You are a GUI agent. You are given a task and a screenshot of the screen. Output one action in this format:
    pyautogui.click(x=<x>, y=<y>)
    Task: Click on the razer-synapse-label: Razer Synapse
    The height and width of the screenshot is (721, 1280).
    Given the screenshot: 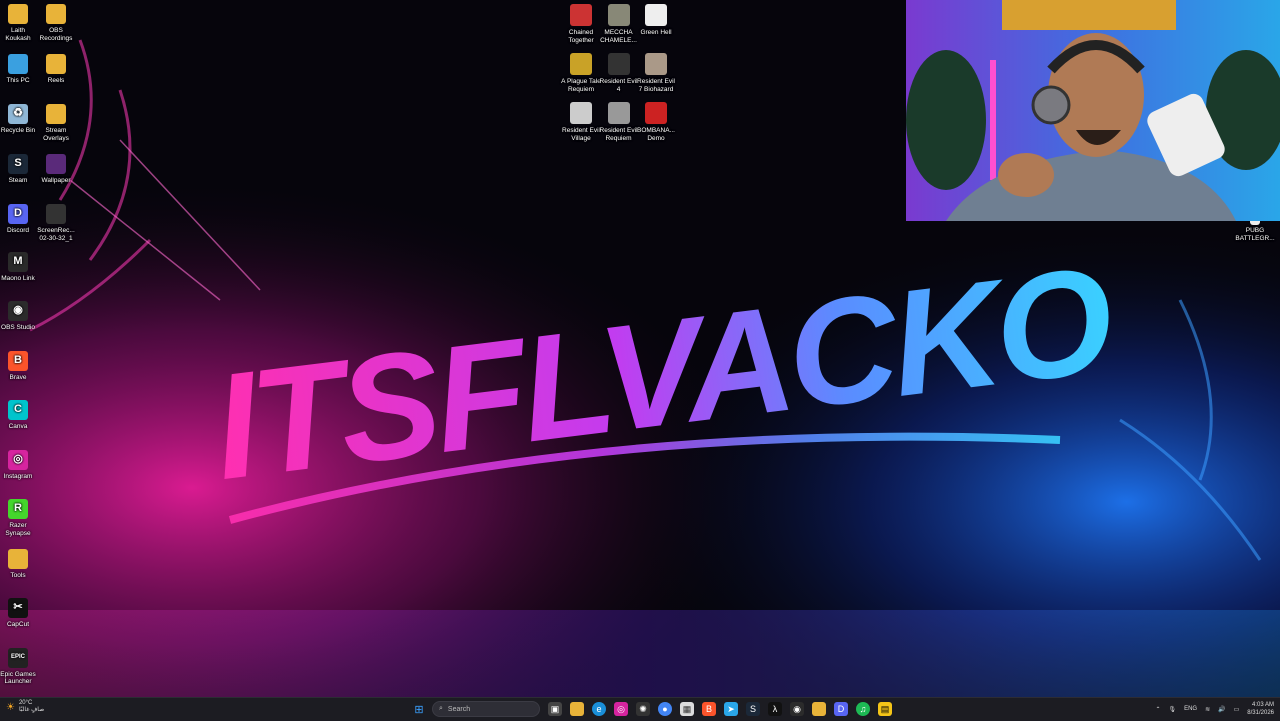 What is the action you would take?
    pyautogui.click(x=18, y=529)
    